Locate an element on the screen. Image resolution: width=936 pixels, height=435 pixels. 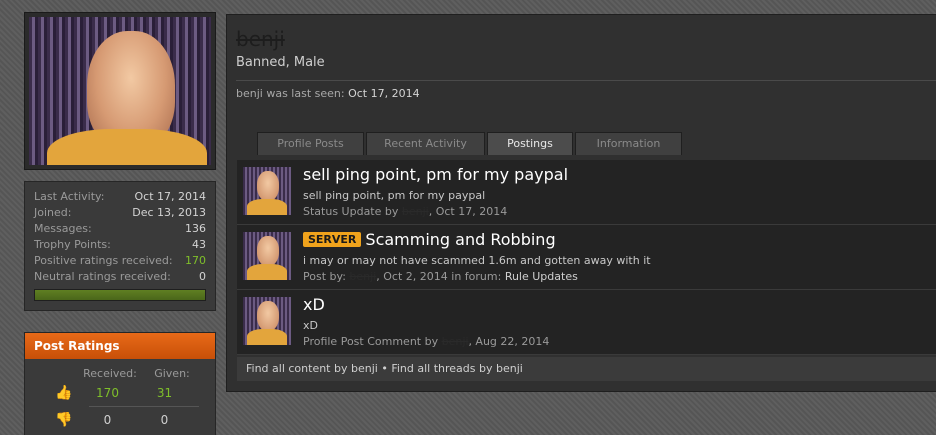
meta-prefix: Post by: is located at coordinates (324, 276).